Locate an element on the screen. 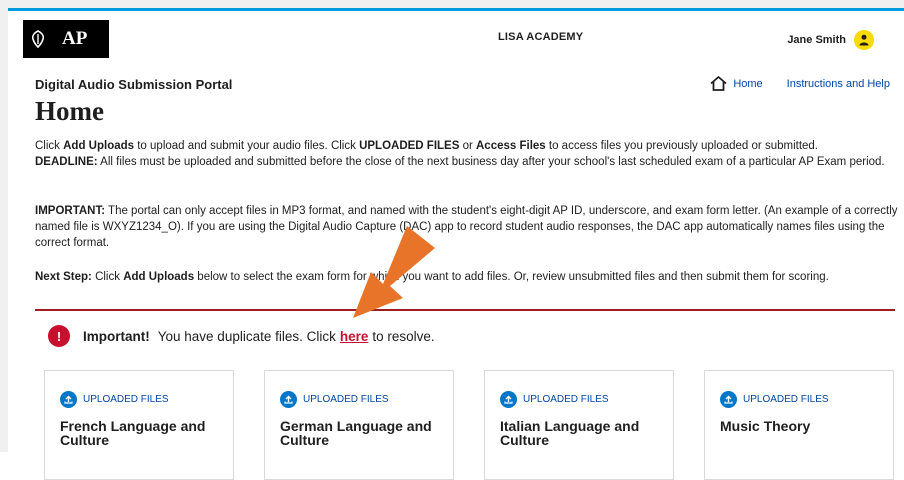 Image resolution: width=904 pixels, height=480 pixels. top-nav: Home Instructions and Help is located at coordinates (800, 83).